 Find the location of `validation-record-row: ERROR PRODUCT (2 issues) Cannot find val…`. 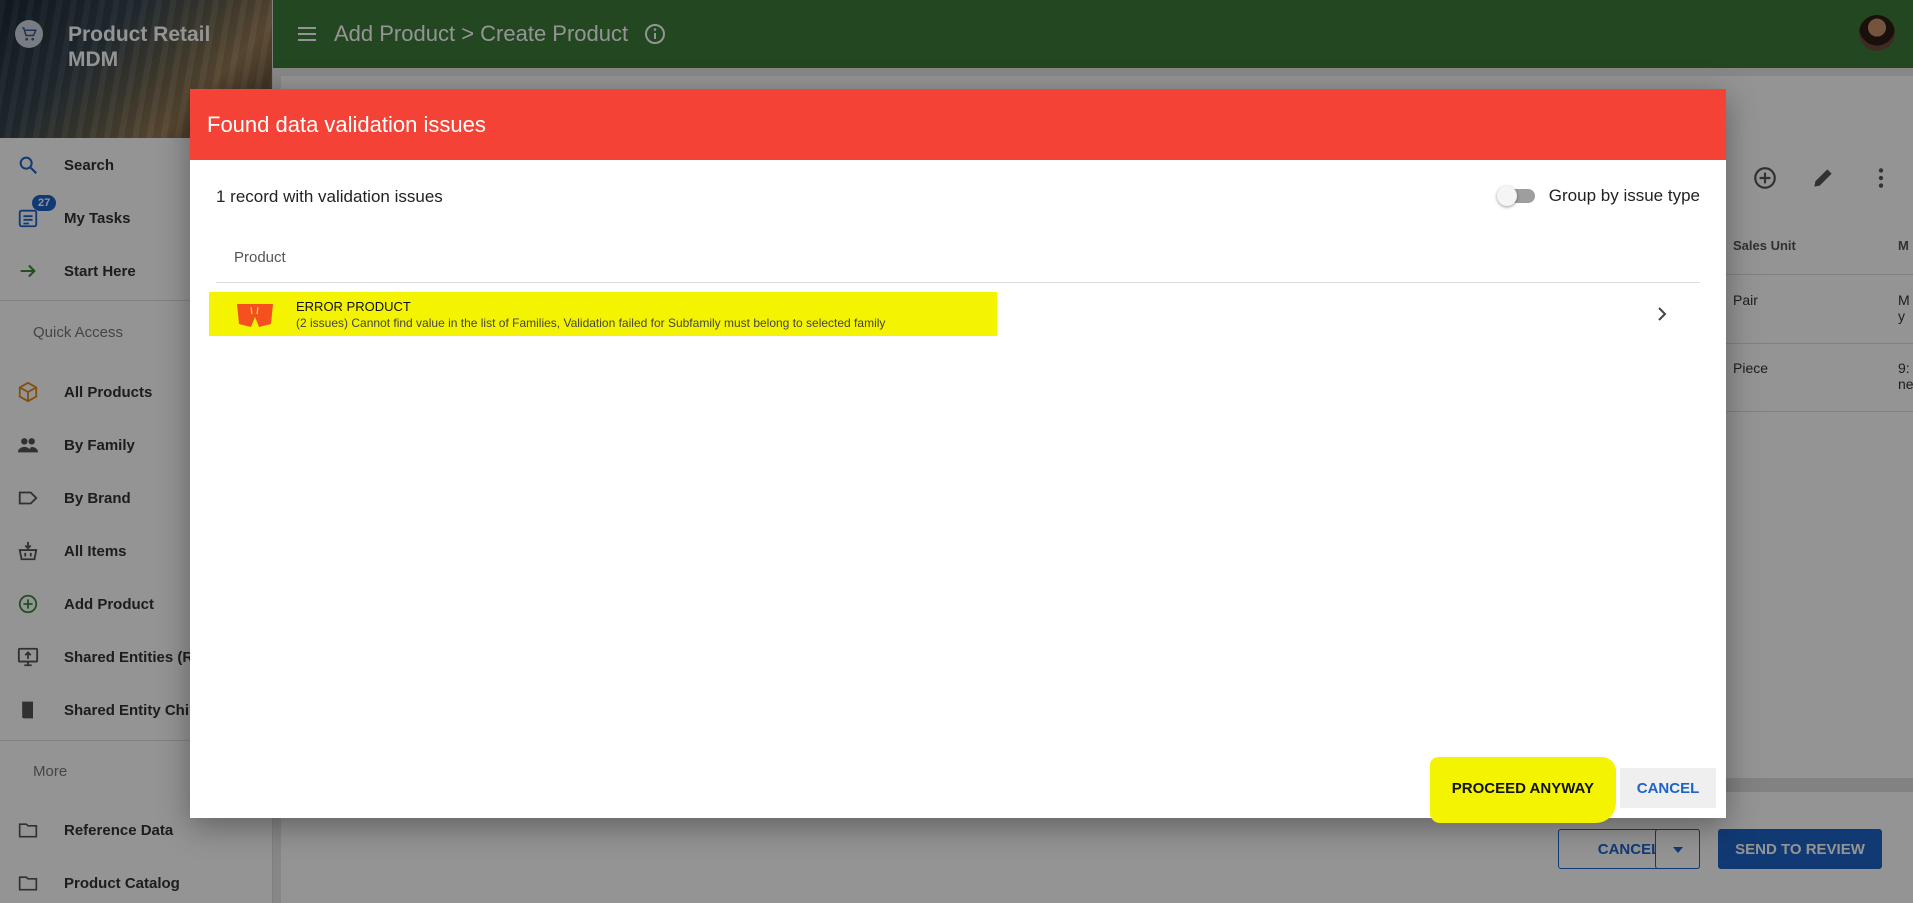

validation-record-row: ERROR PRODUCT (2 issues) Cannot find val… is located at coordinates (954, 317).